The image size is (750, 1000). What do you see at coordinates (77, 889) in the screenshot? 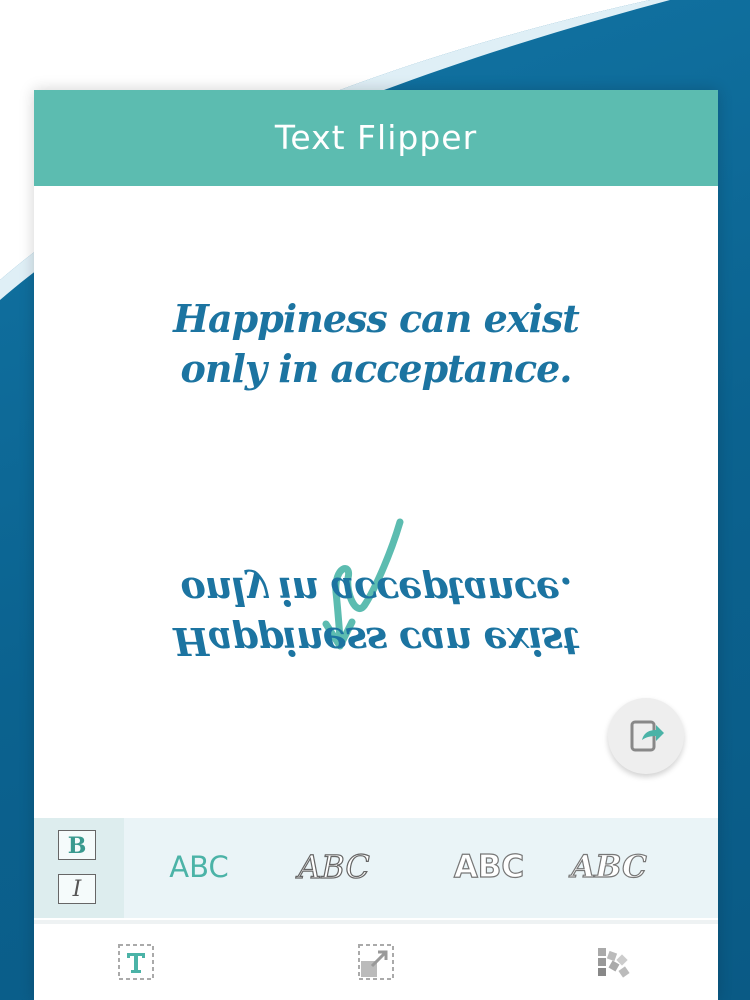
I see `italic-button: I` at bounding box center [77, 889].